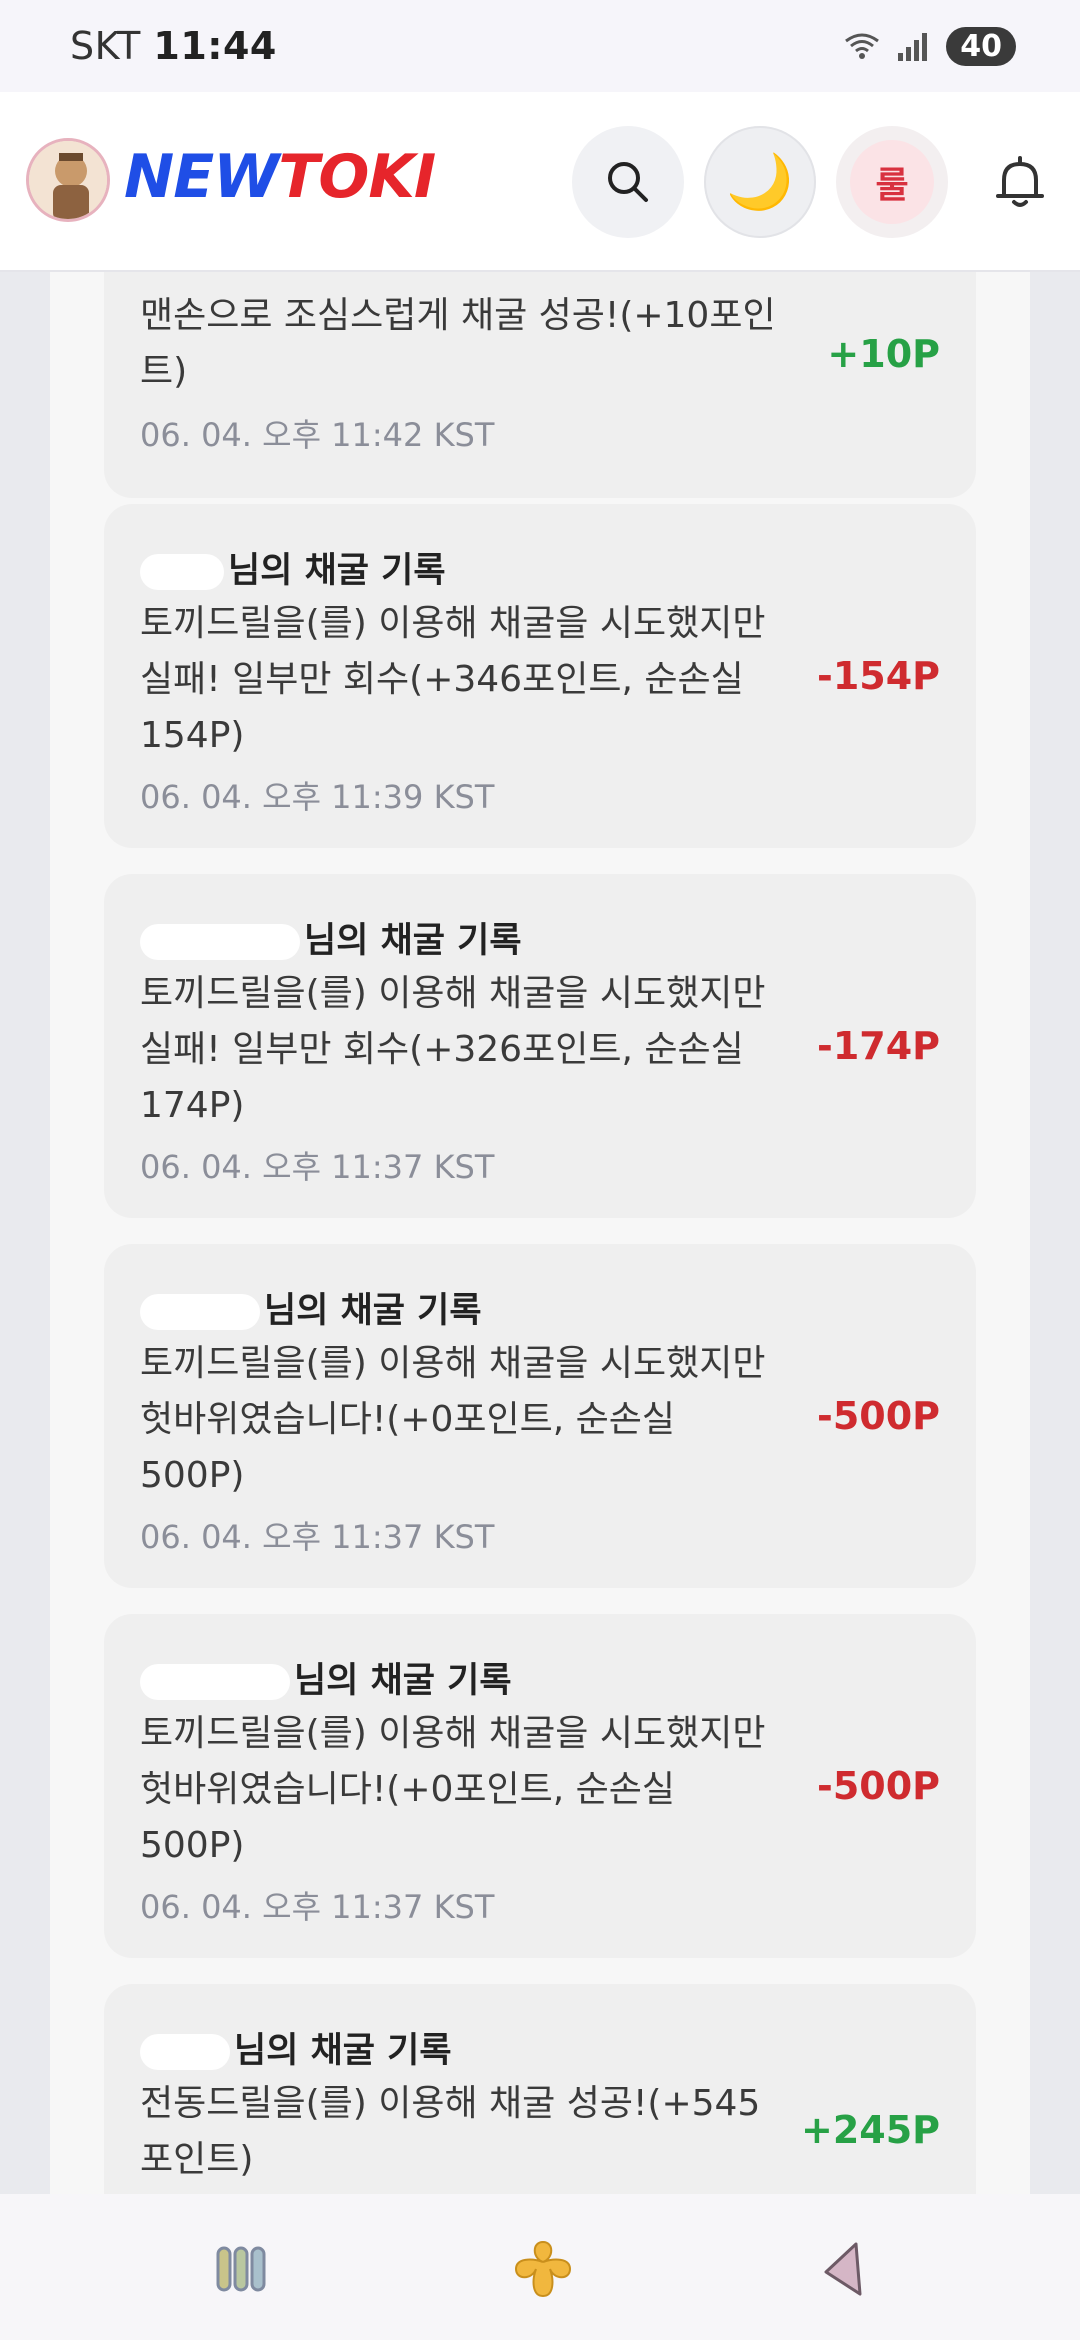  What do you see at coordinates (317, 797) in the screenshot?
I see `record-time: 06. 04. 오후 11:39 KST` at bounding box center [317, 797].